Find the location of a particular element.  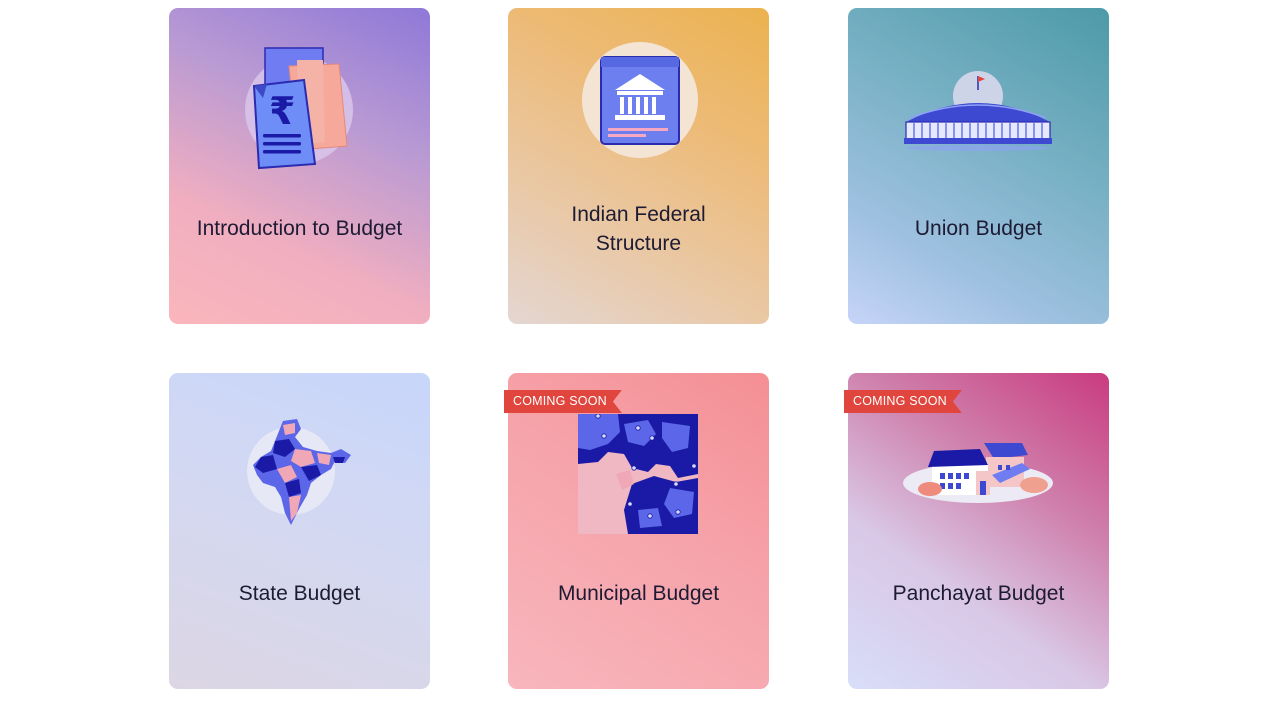

card-introduction-to-budget: ₹ Introduction to Budget is located at coordinates (299, 166).